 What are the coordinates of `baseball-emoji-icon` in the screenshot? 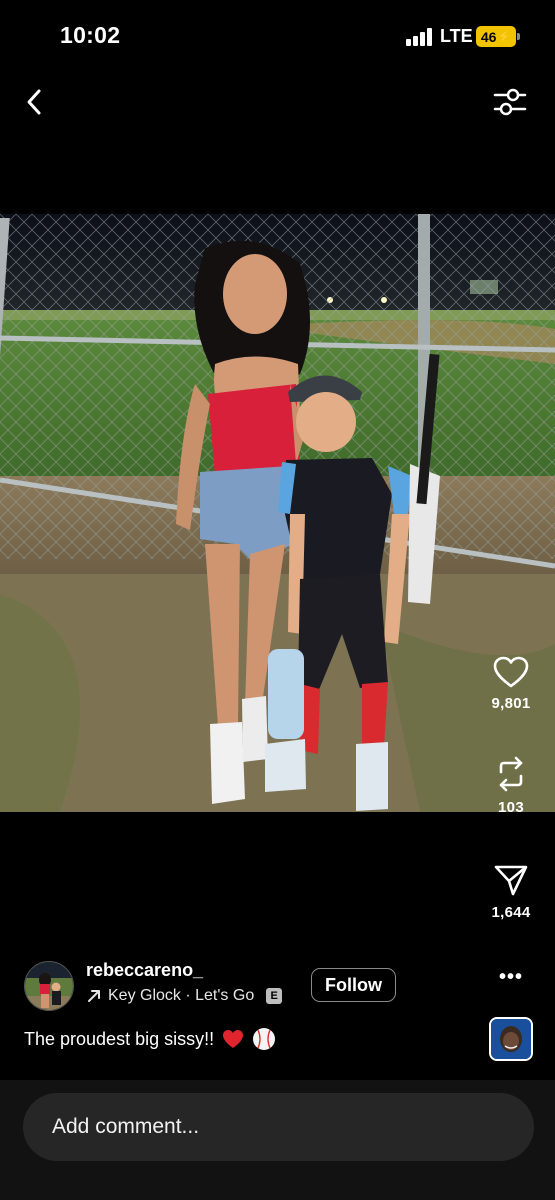 It's located at (264, 1039).